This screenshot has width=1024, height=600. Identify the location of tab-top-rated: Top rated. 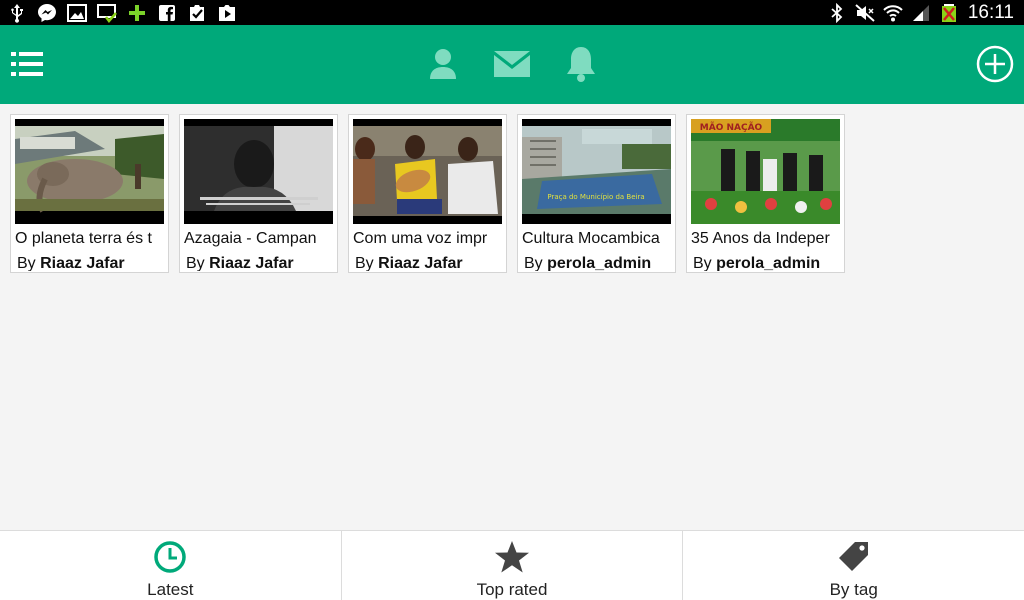
(513, 565).